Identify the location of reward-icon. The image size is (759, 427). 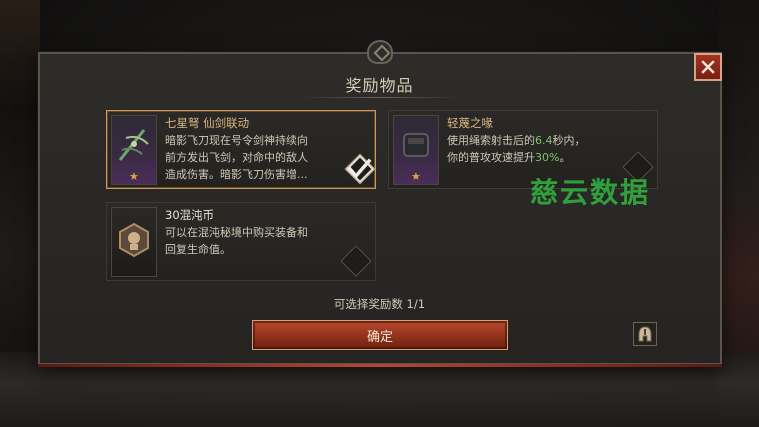
(134, 242).